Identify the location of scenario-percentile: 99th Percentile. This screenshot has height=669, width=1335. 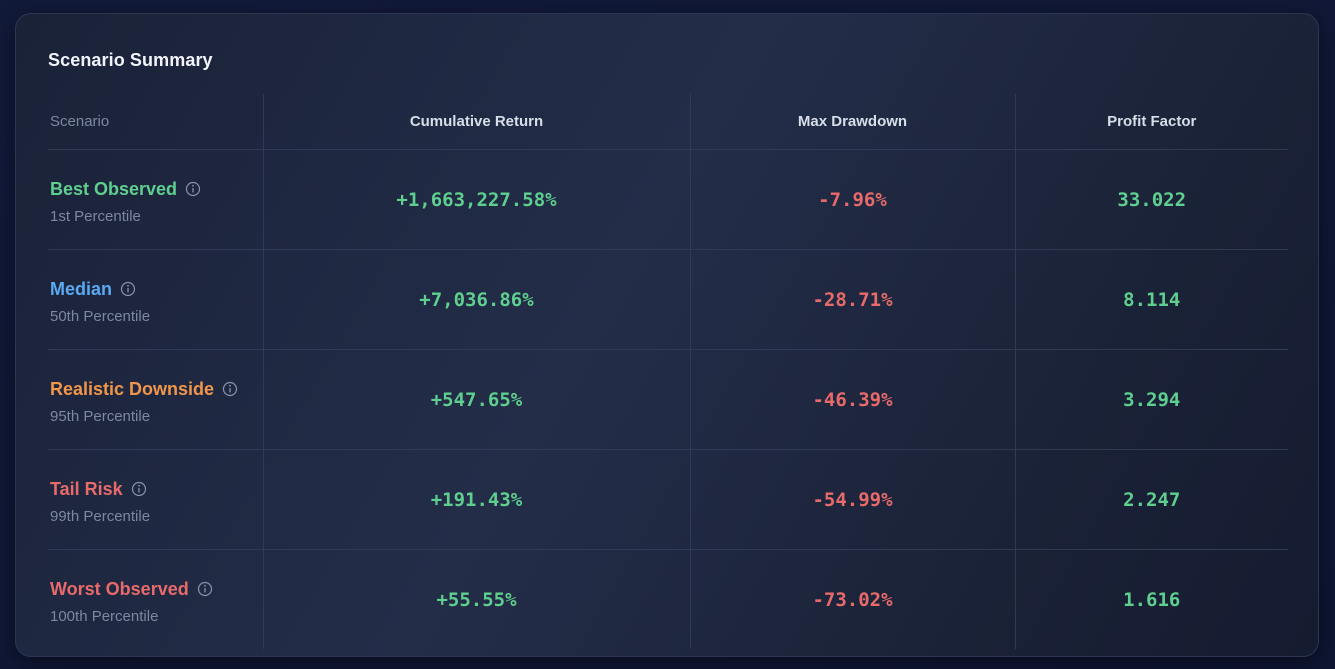
(100, 516).